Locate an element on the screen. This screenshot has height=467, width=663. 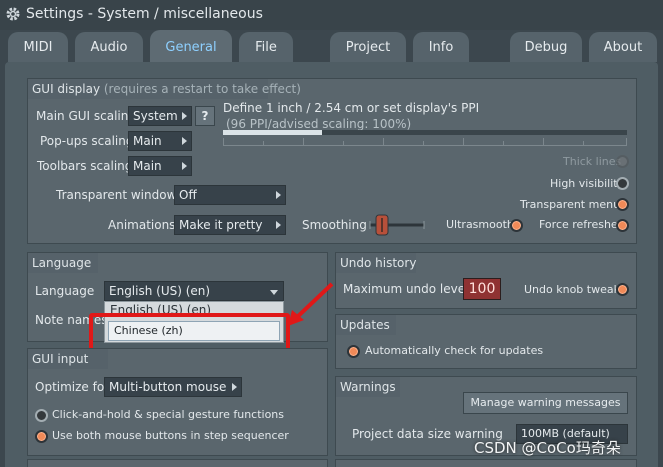
click-hold-toggle is located at coordinates (41, 415).